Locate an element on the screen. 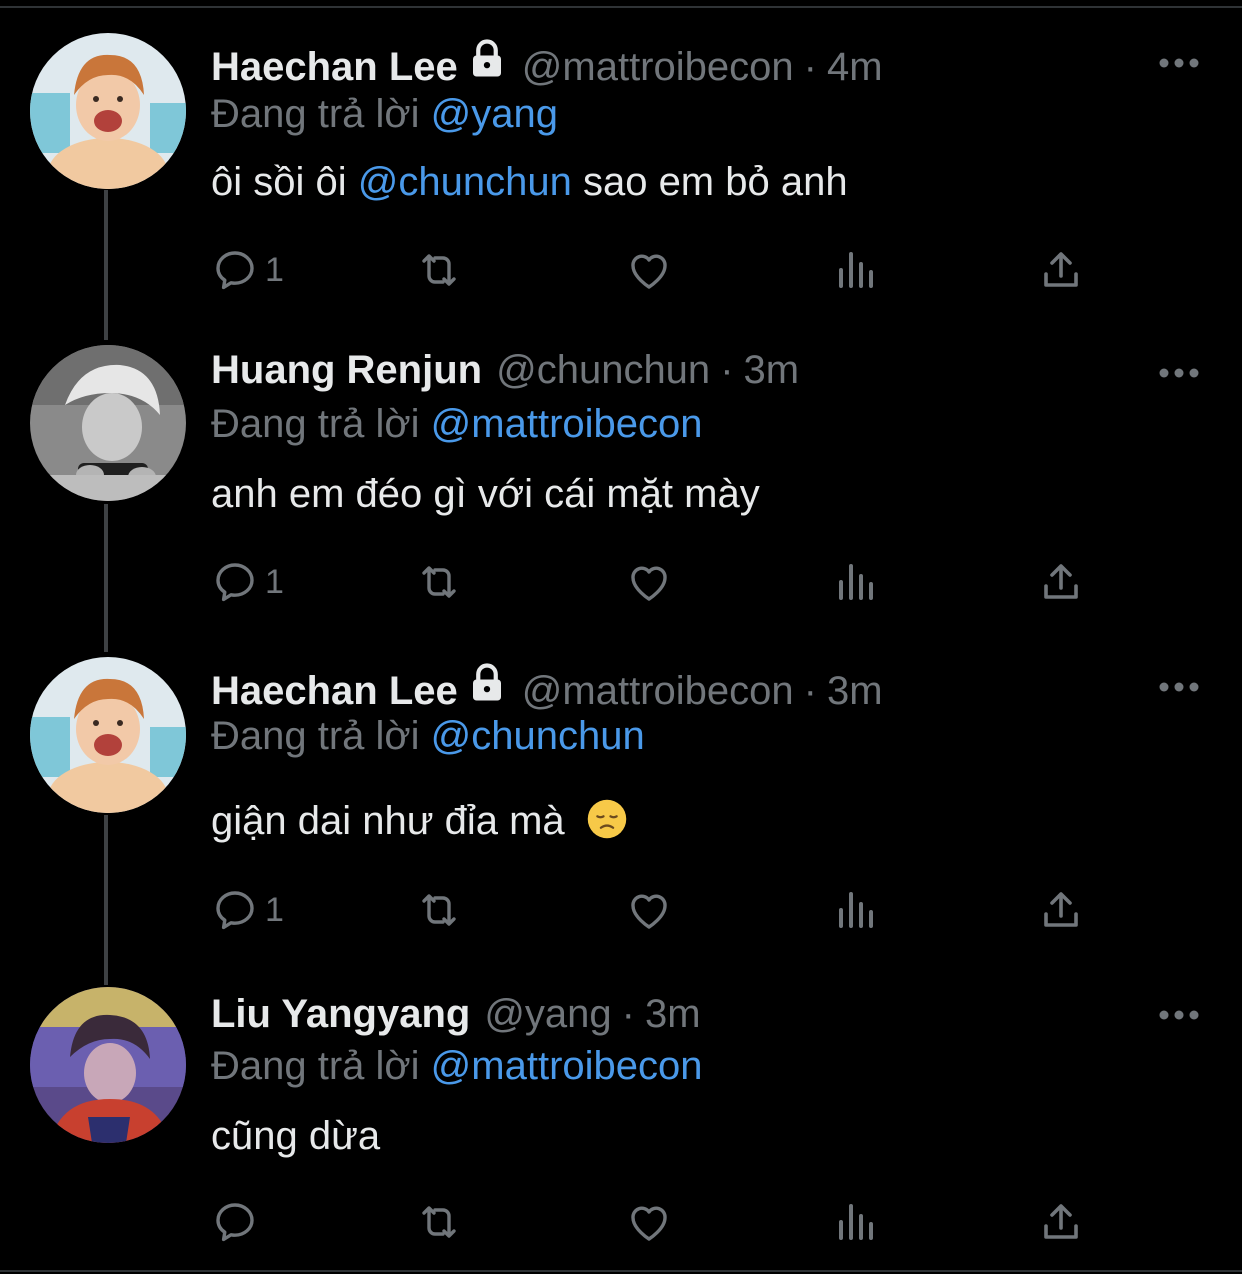 This screenshot has width=1242, height=1274. yangyang-avatar is located at coordinates (108, 1065).